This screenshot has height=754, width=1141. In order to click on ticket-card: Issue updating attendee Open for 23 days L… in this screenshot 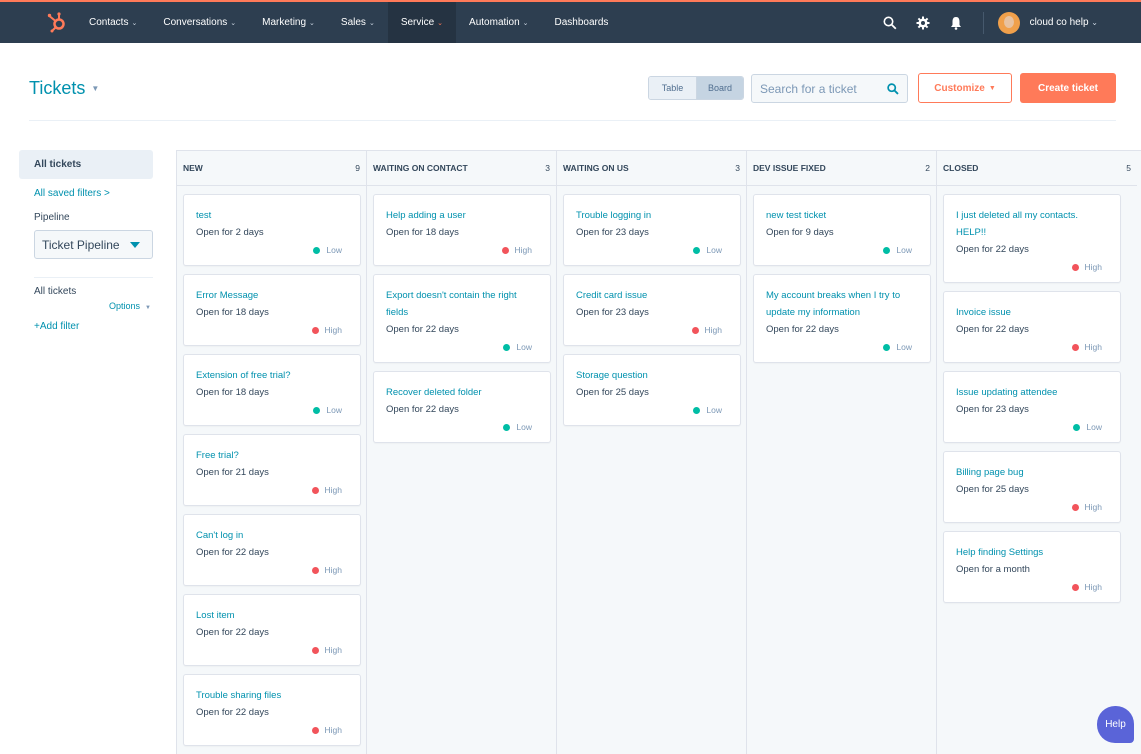, I will do `click(1032, 407)`.